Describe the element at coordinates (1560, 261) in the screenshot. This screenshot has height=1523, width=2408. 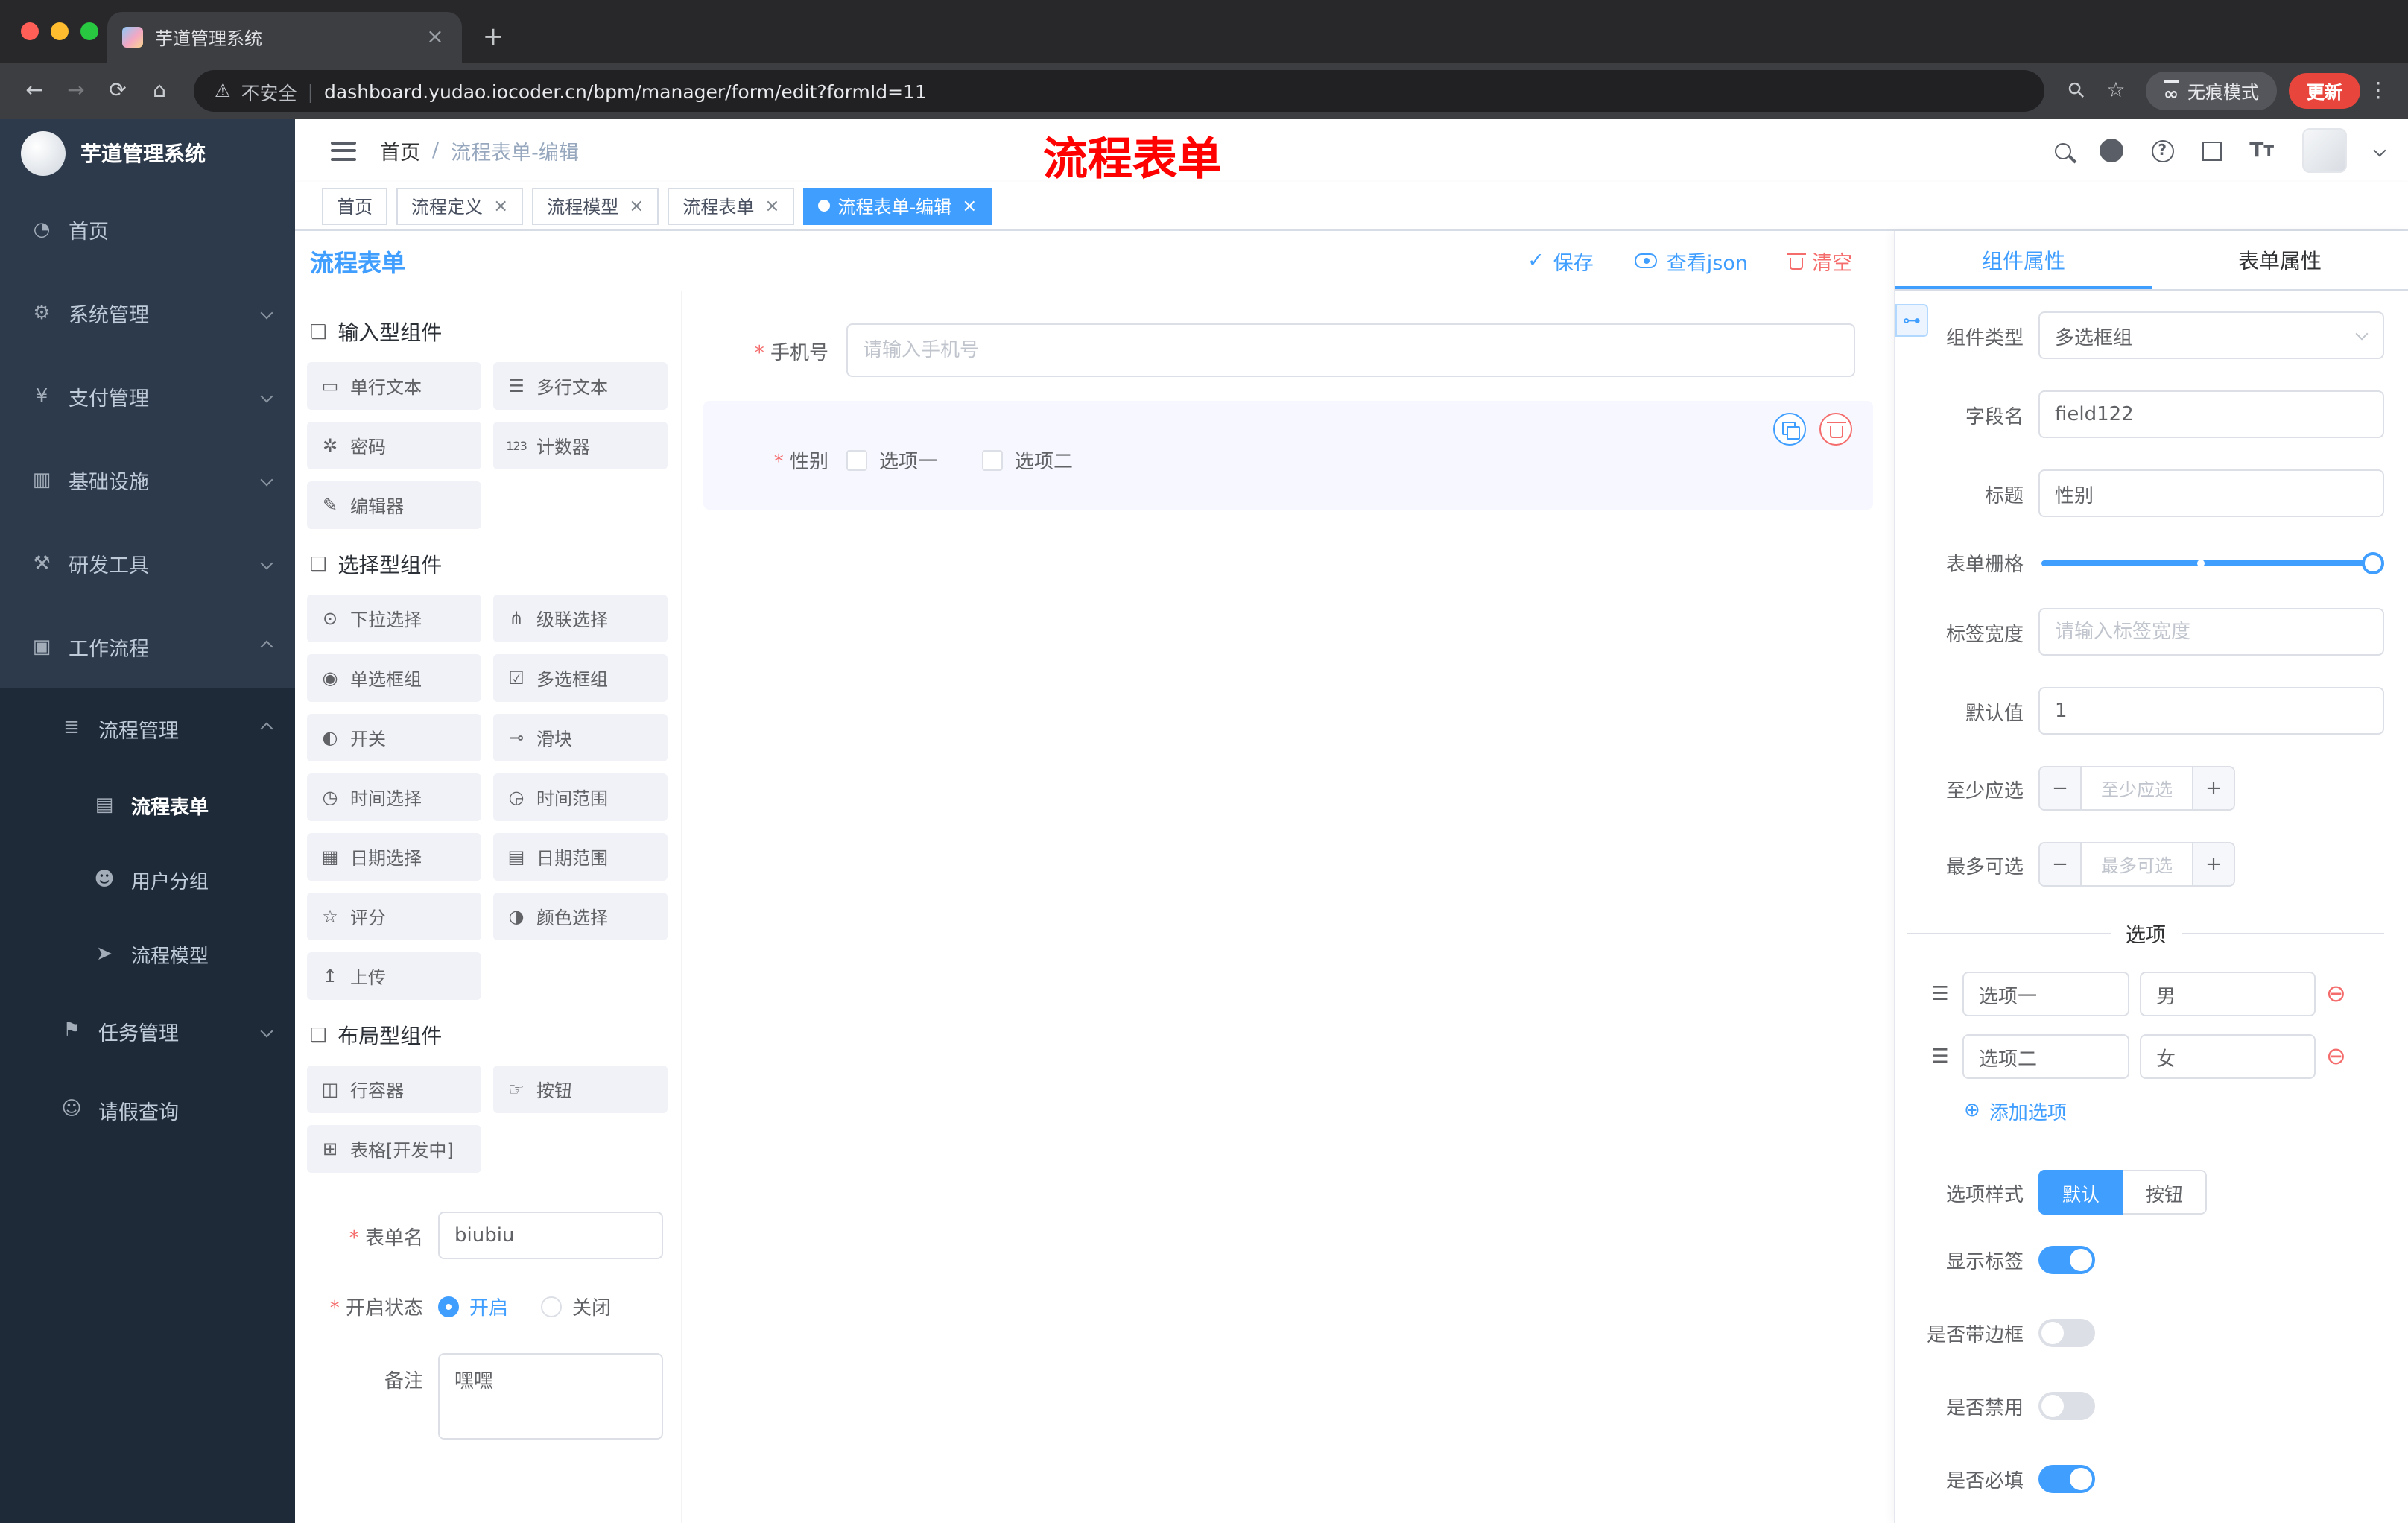
I see `save-button: ✓ 保存` at that location.